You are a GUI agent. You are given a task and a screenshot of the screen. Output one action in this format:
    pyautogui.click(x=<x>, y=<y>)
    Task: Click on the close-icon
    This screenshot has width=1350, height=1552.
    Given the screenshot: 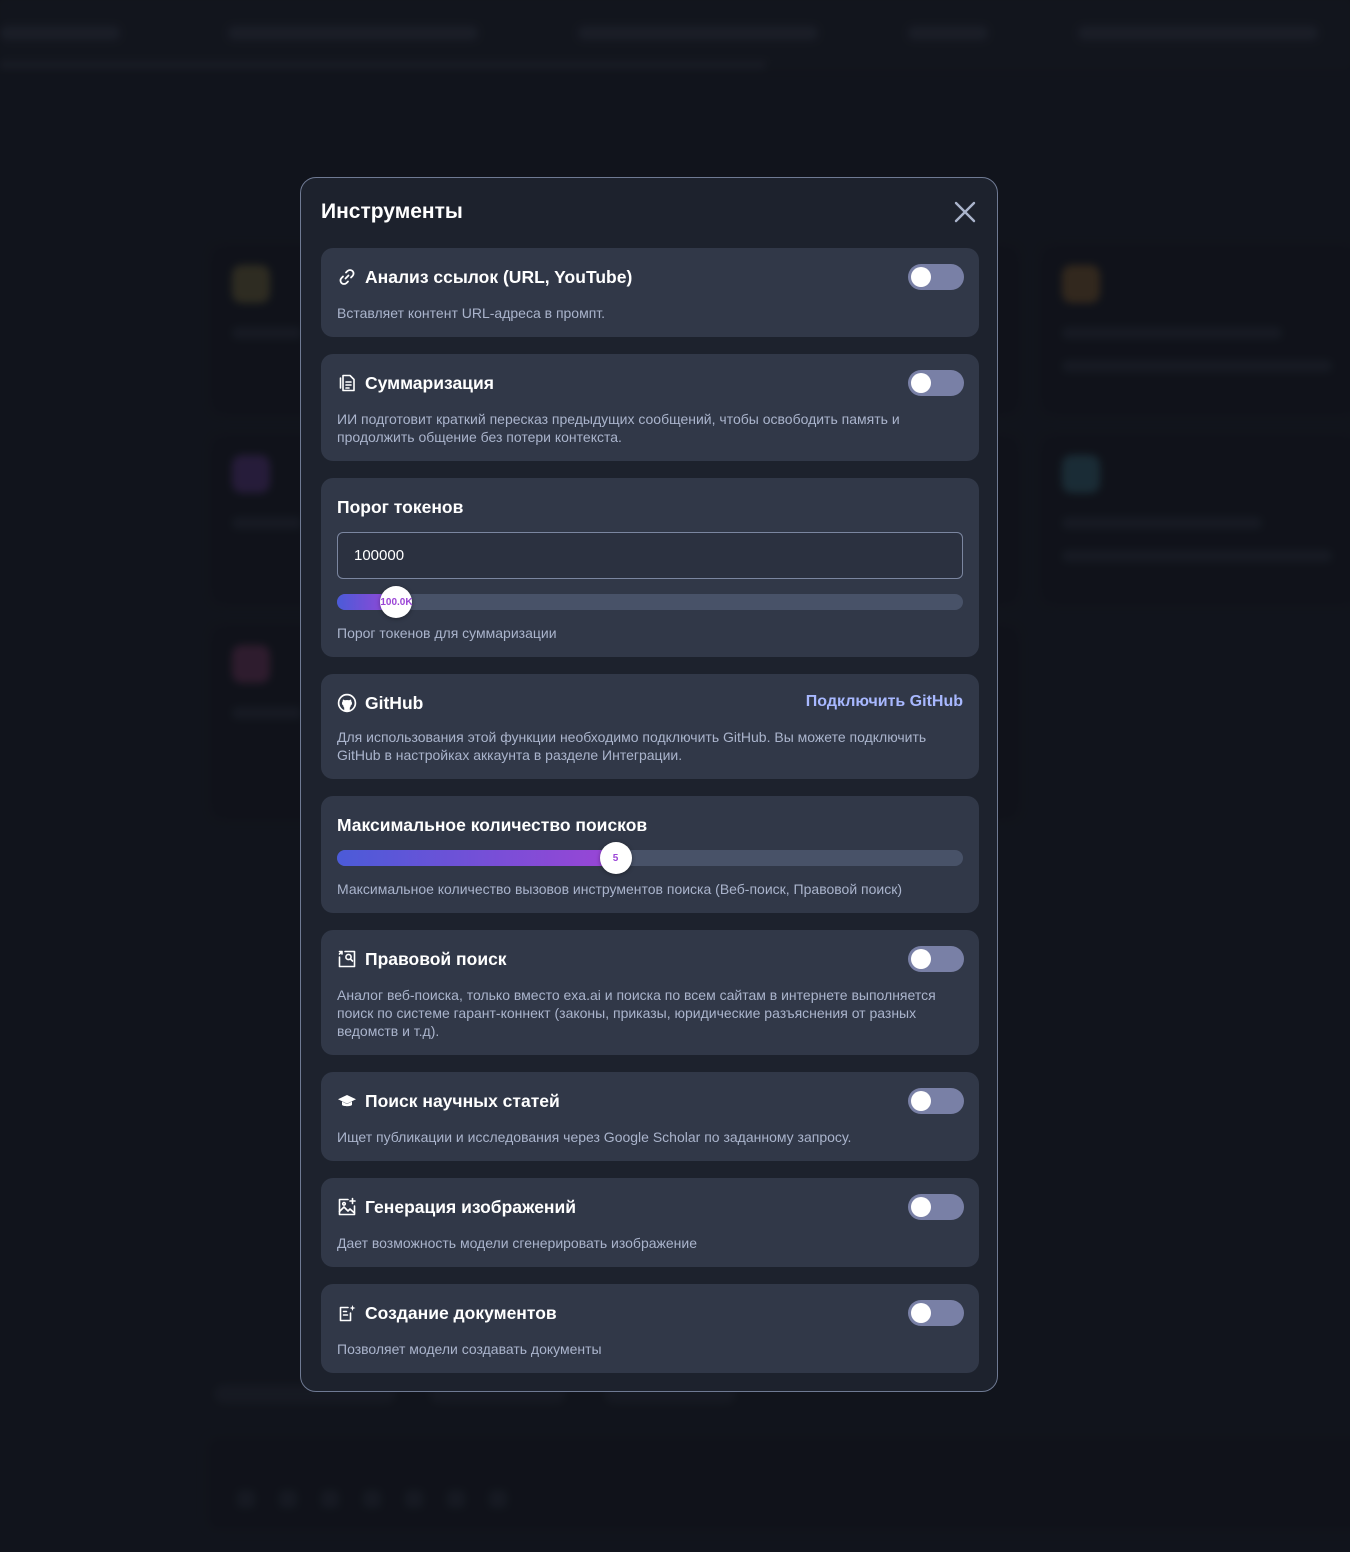 What is the action you would take?
    pyautogui.click(x=965, y=212)
    